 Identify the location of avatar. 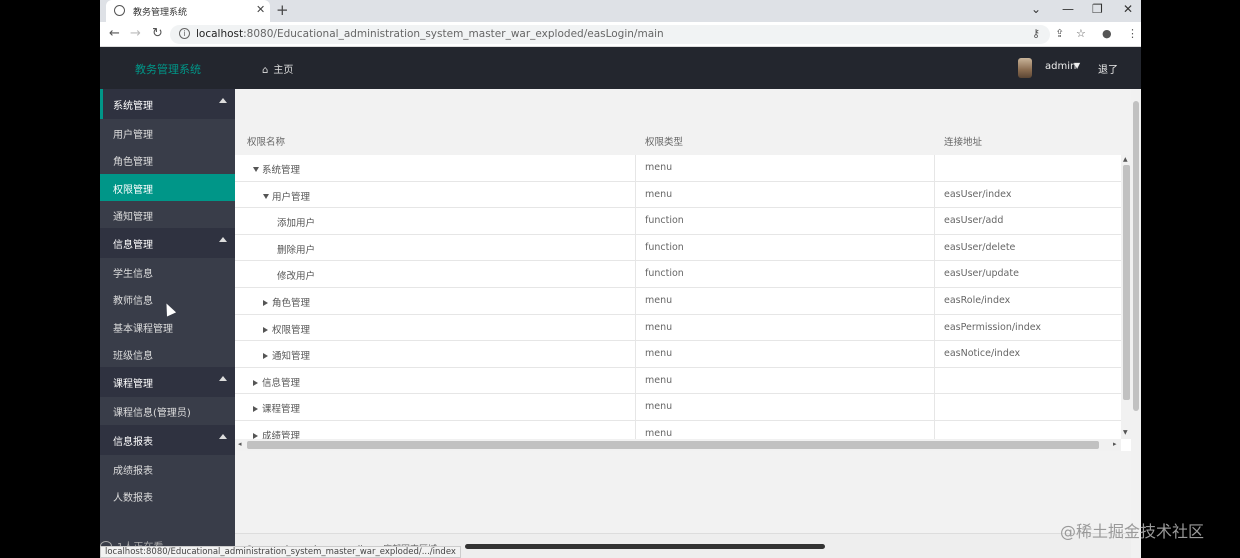
(1025, 68).